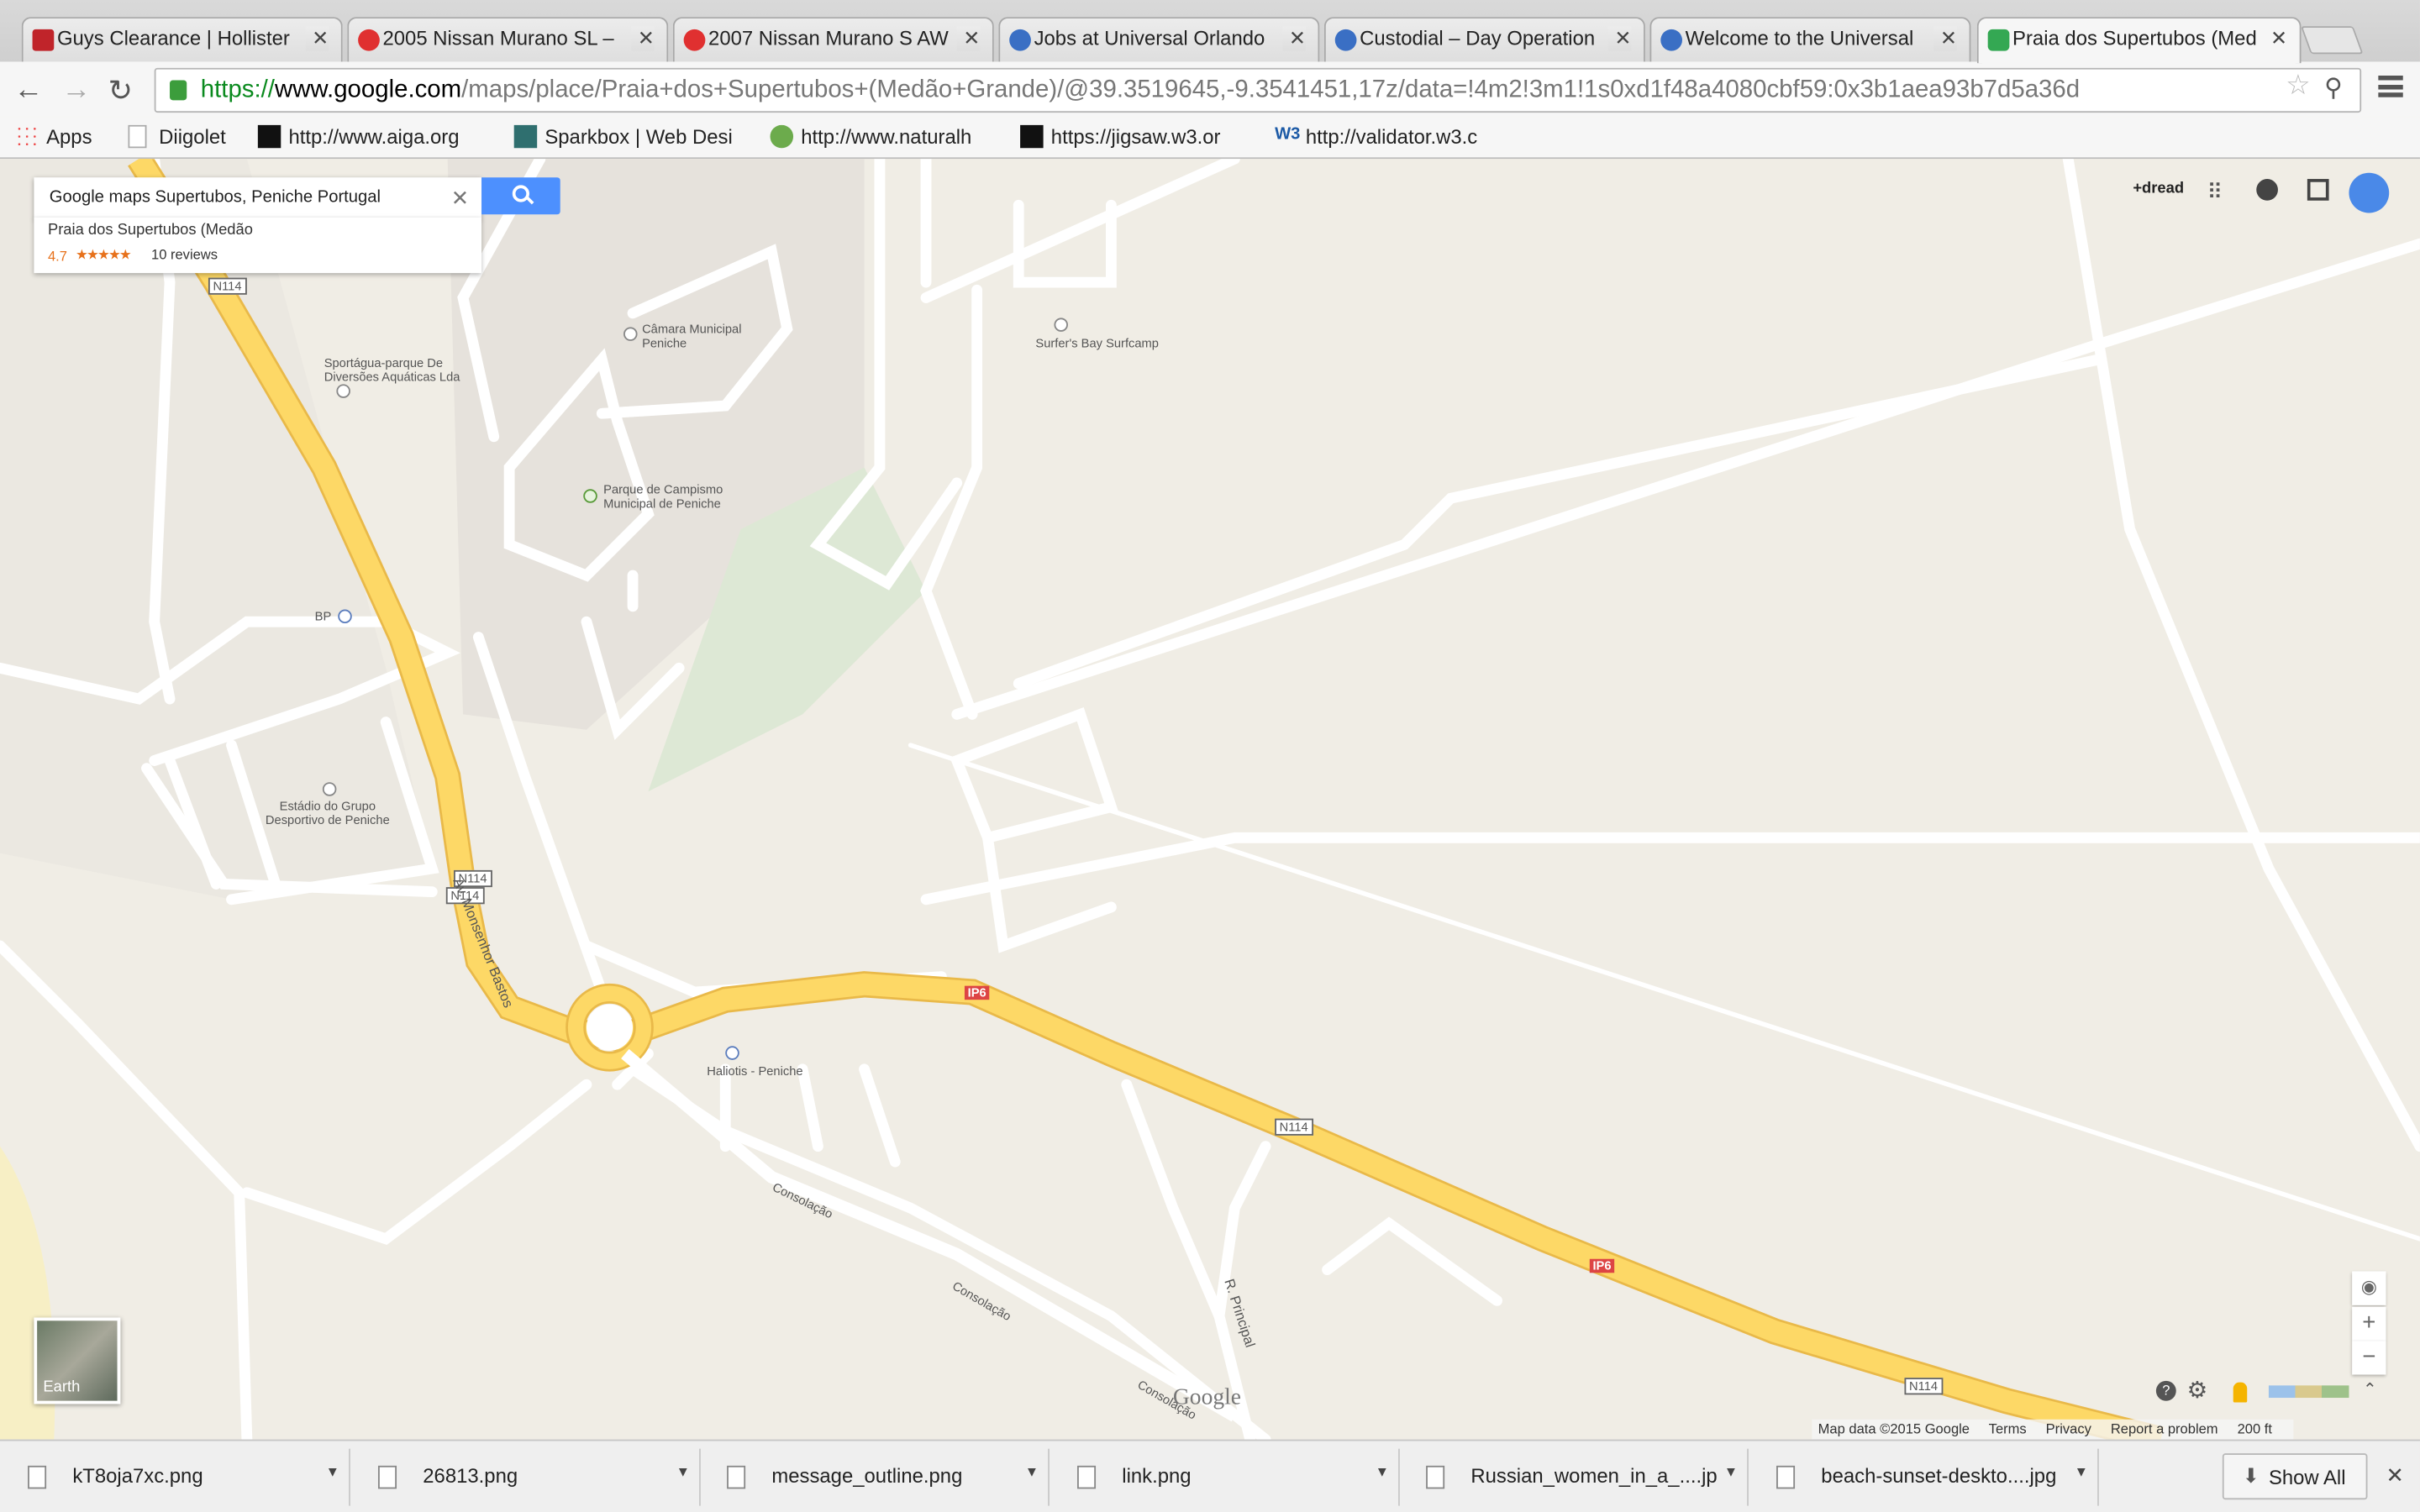  Describe the element at coordinates (754, 1071) in the screenshot. I see `poi-haliotis: Haliotis - Peniche` at that location.